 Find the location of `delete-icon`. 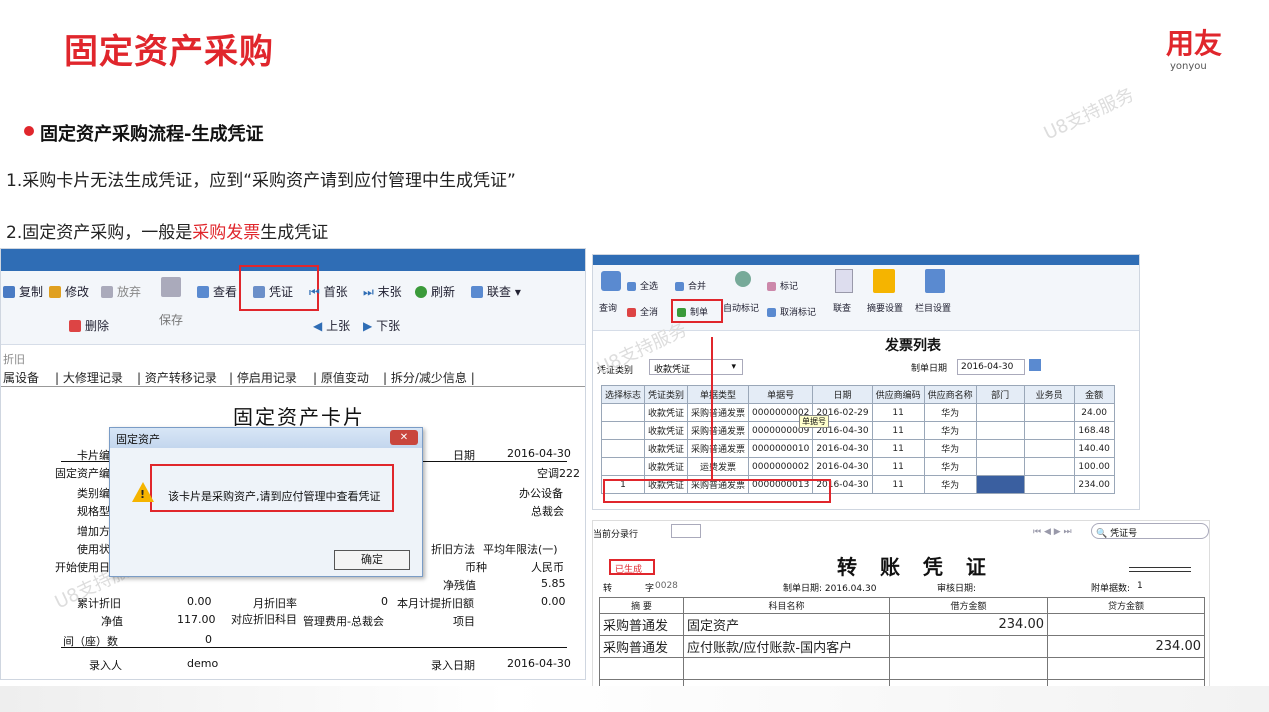

delete-icon is located at coordinates (75, 326).